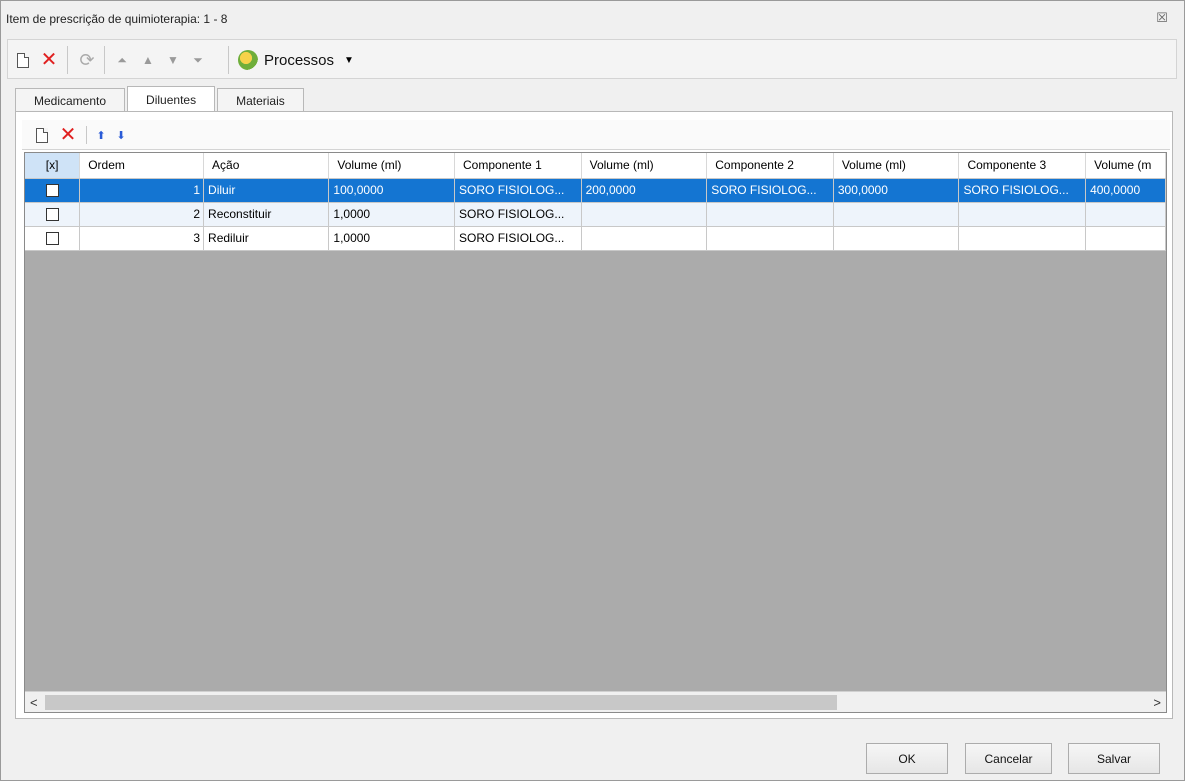 The image size is (1185, 781). What do you see at coordinates (896, 166) in the screenshot?
I see `column-header-volume-3: Volume (ml)` at bounding box center [896, 166].